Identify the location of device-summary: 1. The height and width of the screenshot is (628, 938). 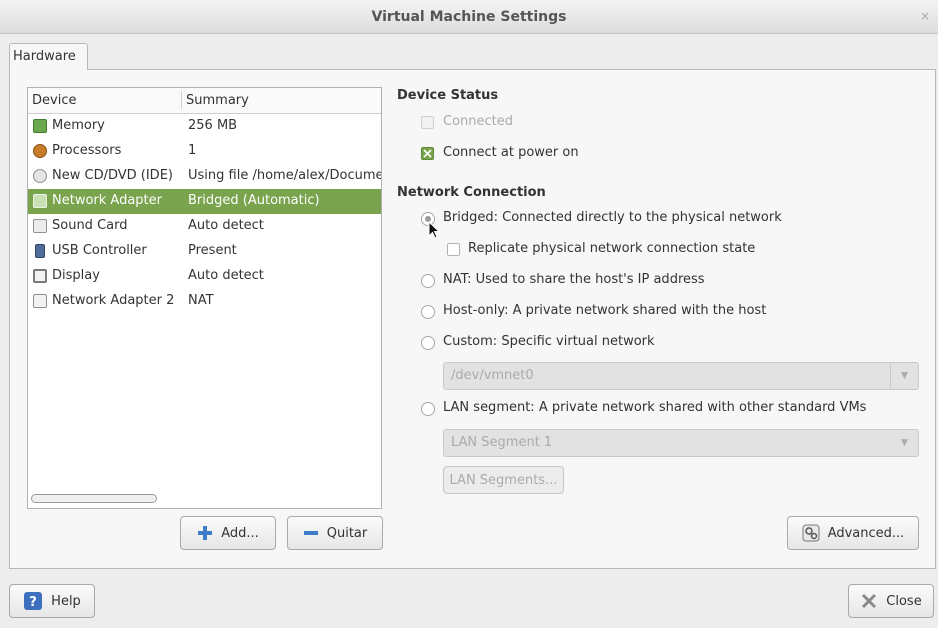
(192, 150).